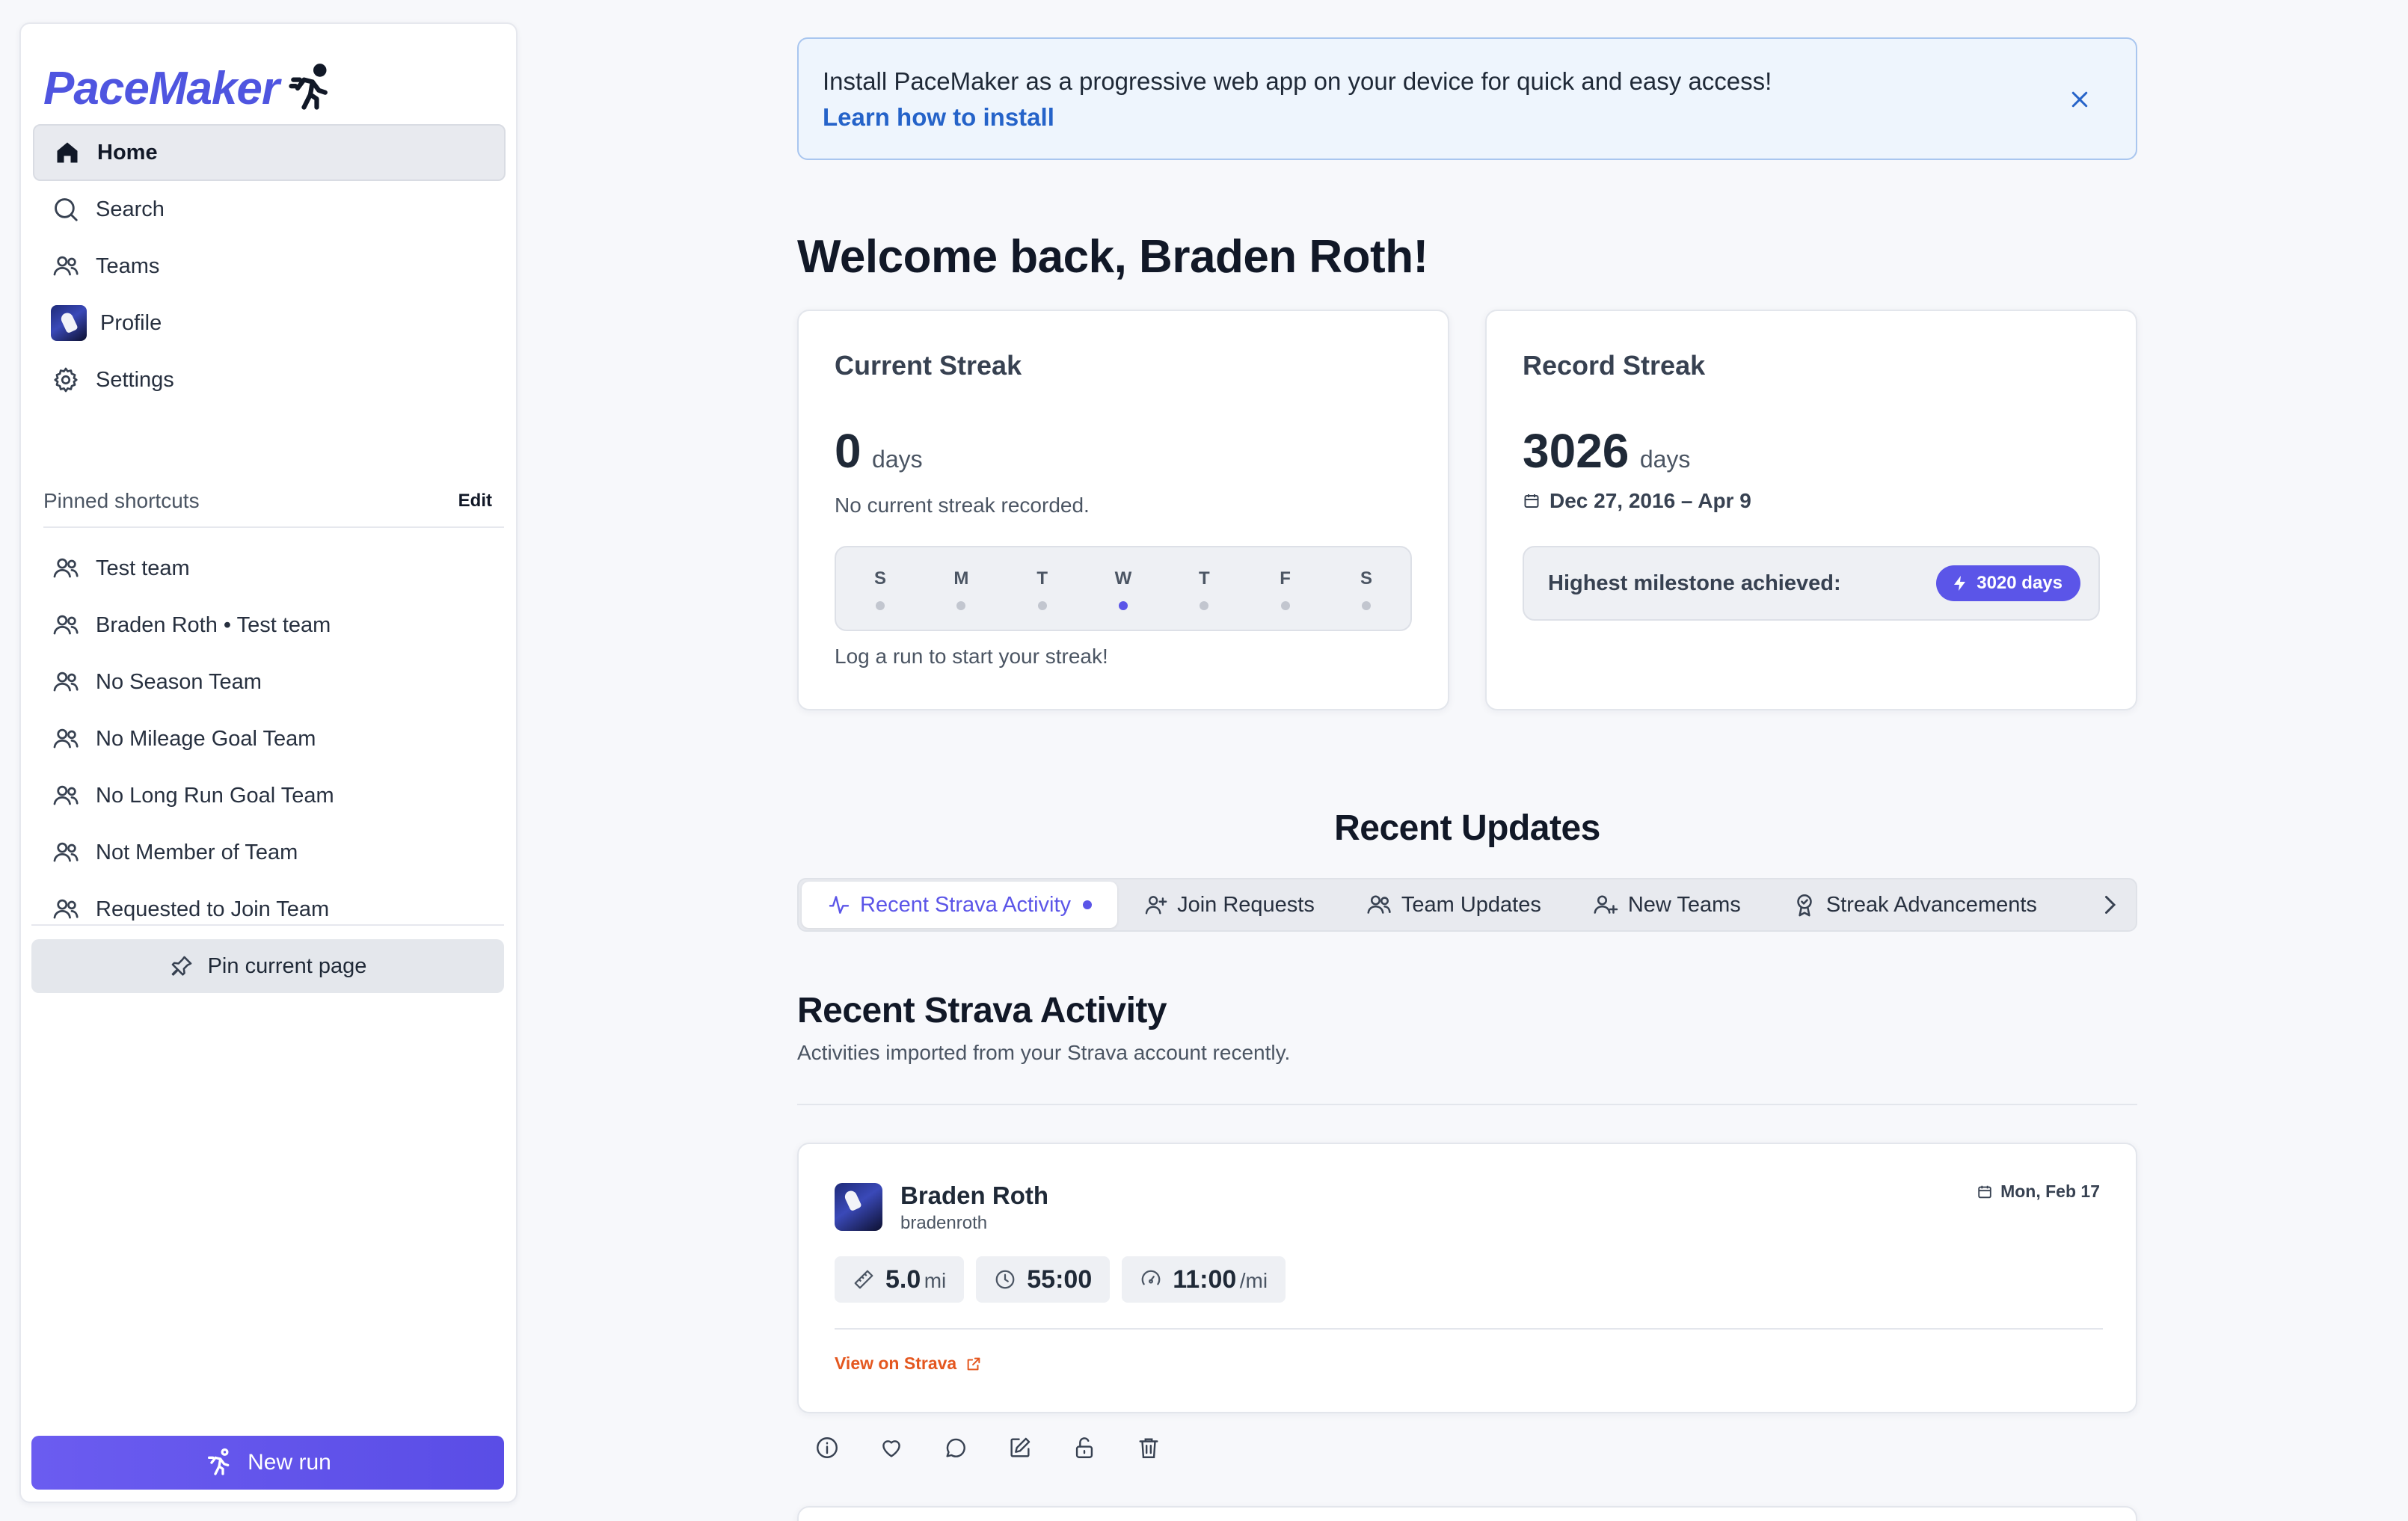 The height and width of the screenshot is (1521, 2408). What do you see at coordinates (903, 1279) in the screenshot?
I see `distance-value: 5.0` at bounding box center [903, 1279].